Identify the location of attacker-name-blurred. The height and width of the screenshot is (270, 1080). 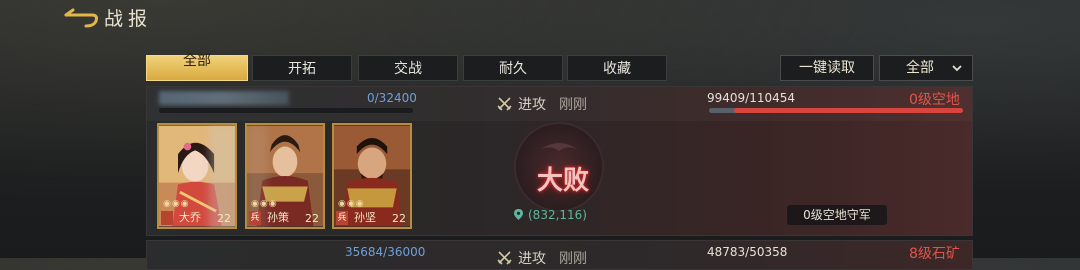
(224, 98).